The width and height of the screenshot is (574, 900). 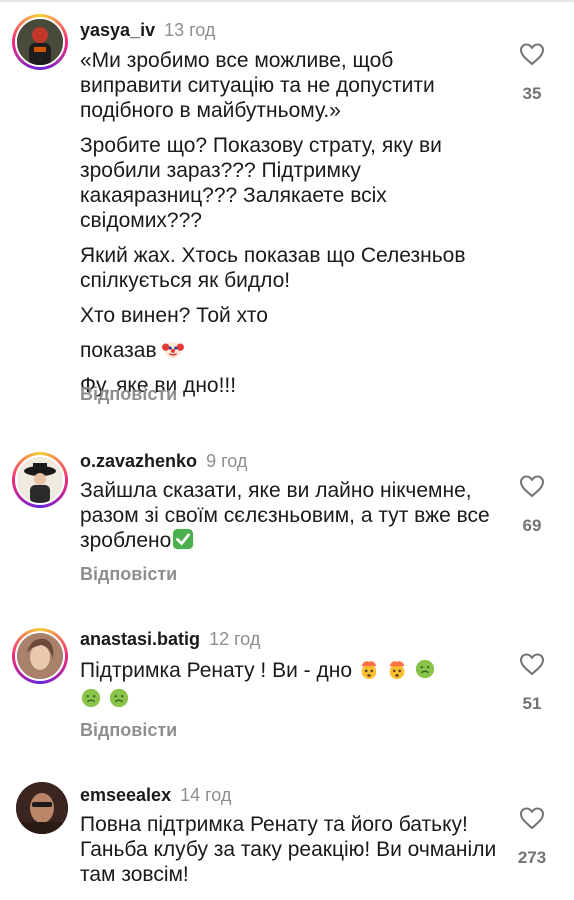 I want to click on username: emseealex, so click(x=125, y=795).